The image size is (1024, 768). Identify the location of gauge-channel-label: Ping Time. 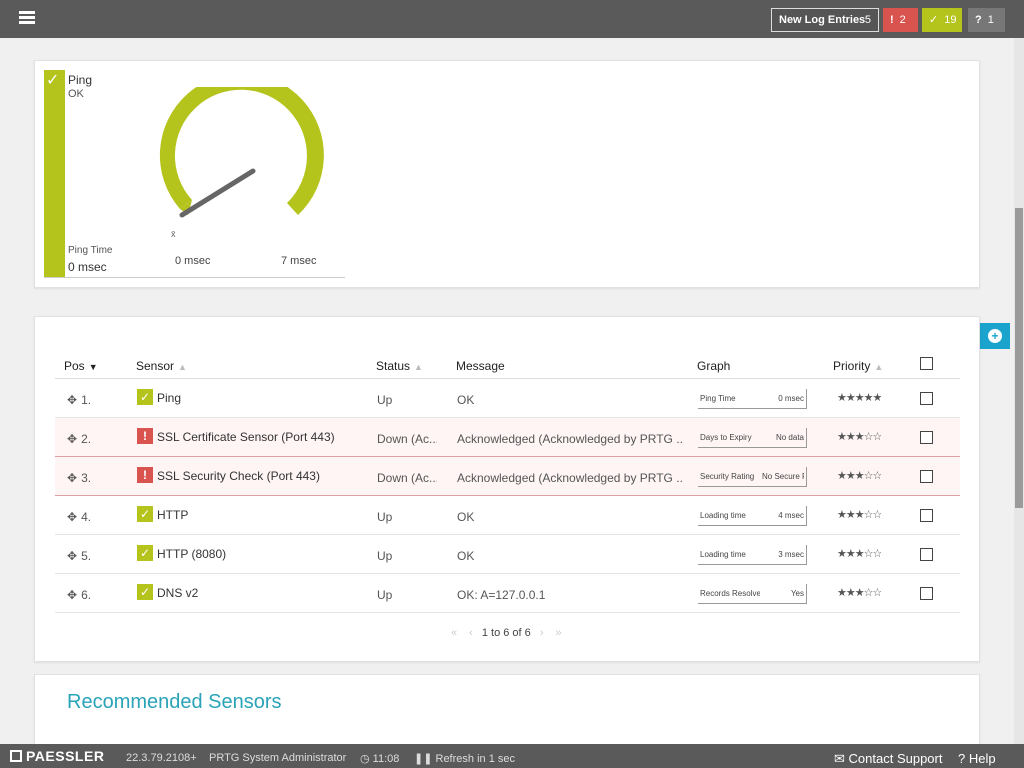
(90, 250).